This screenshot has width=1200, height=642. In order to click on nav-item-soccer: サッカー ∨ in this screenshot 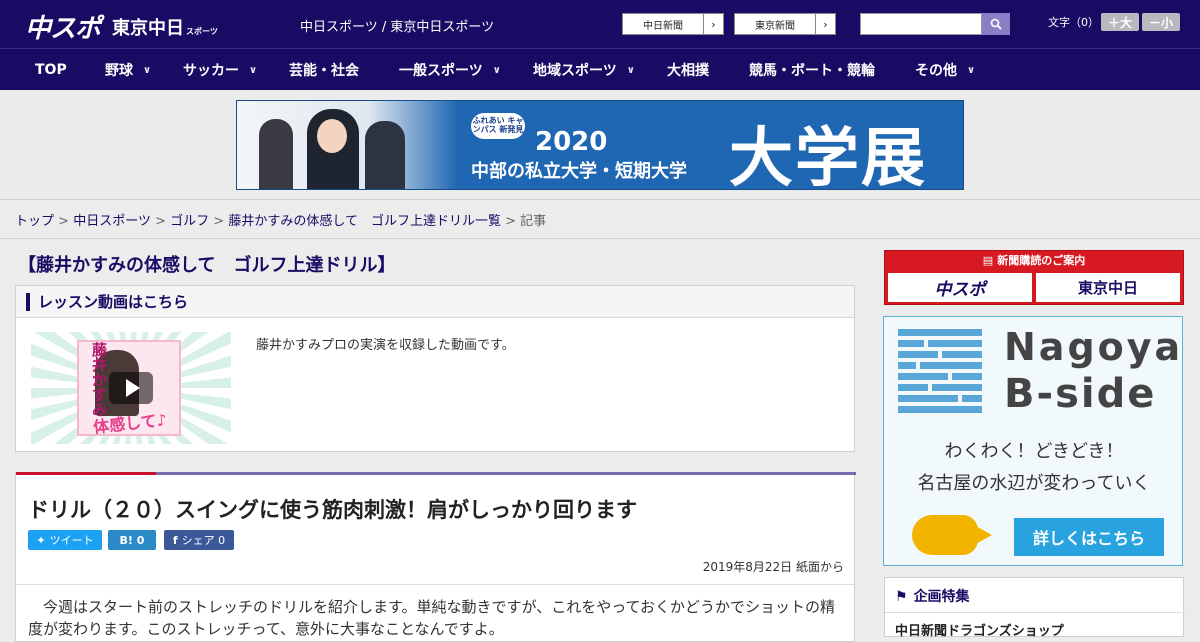, I will do `click(220, 70)`.